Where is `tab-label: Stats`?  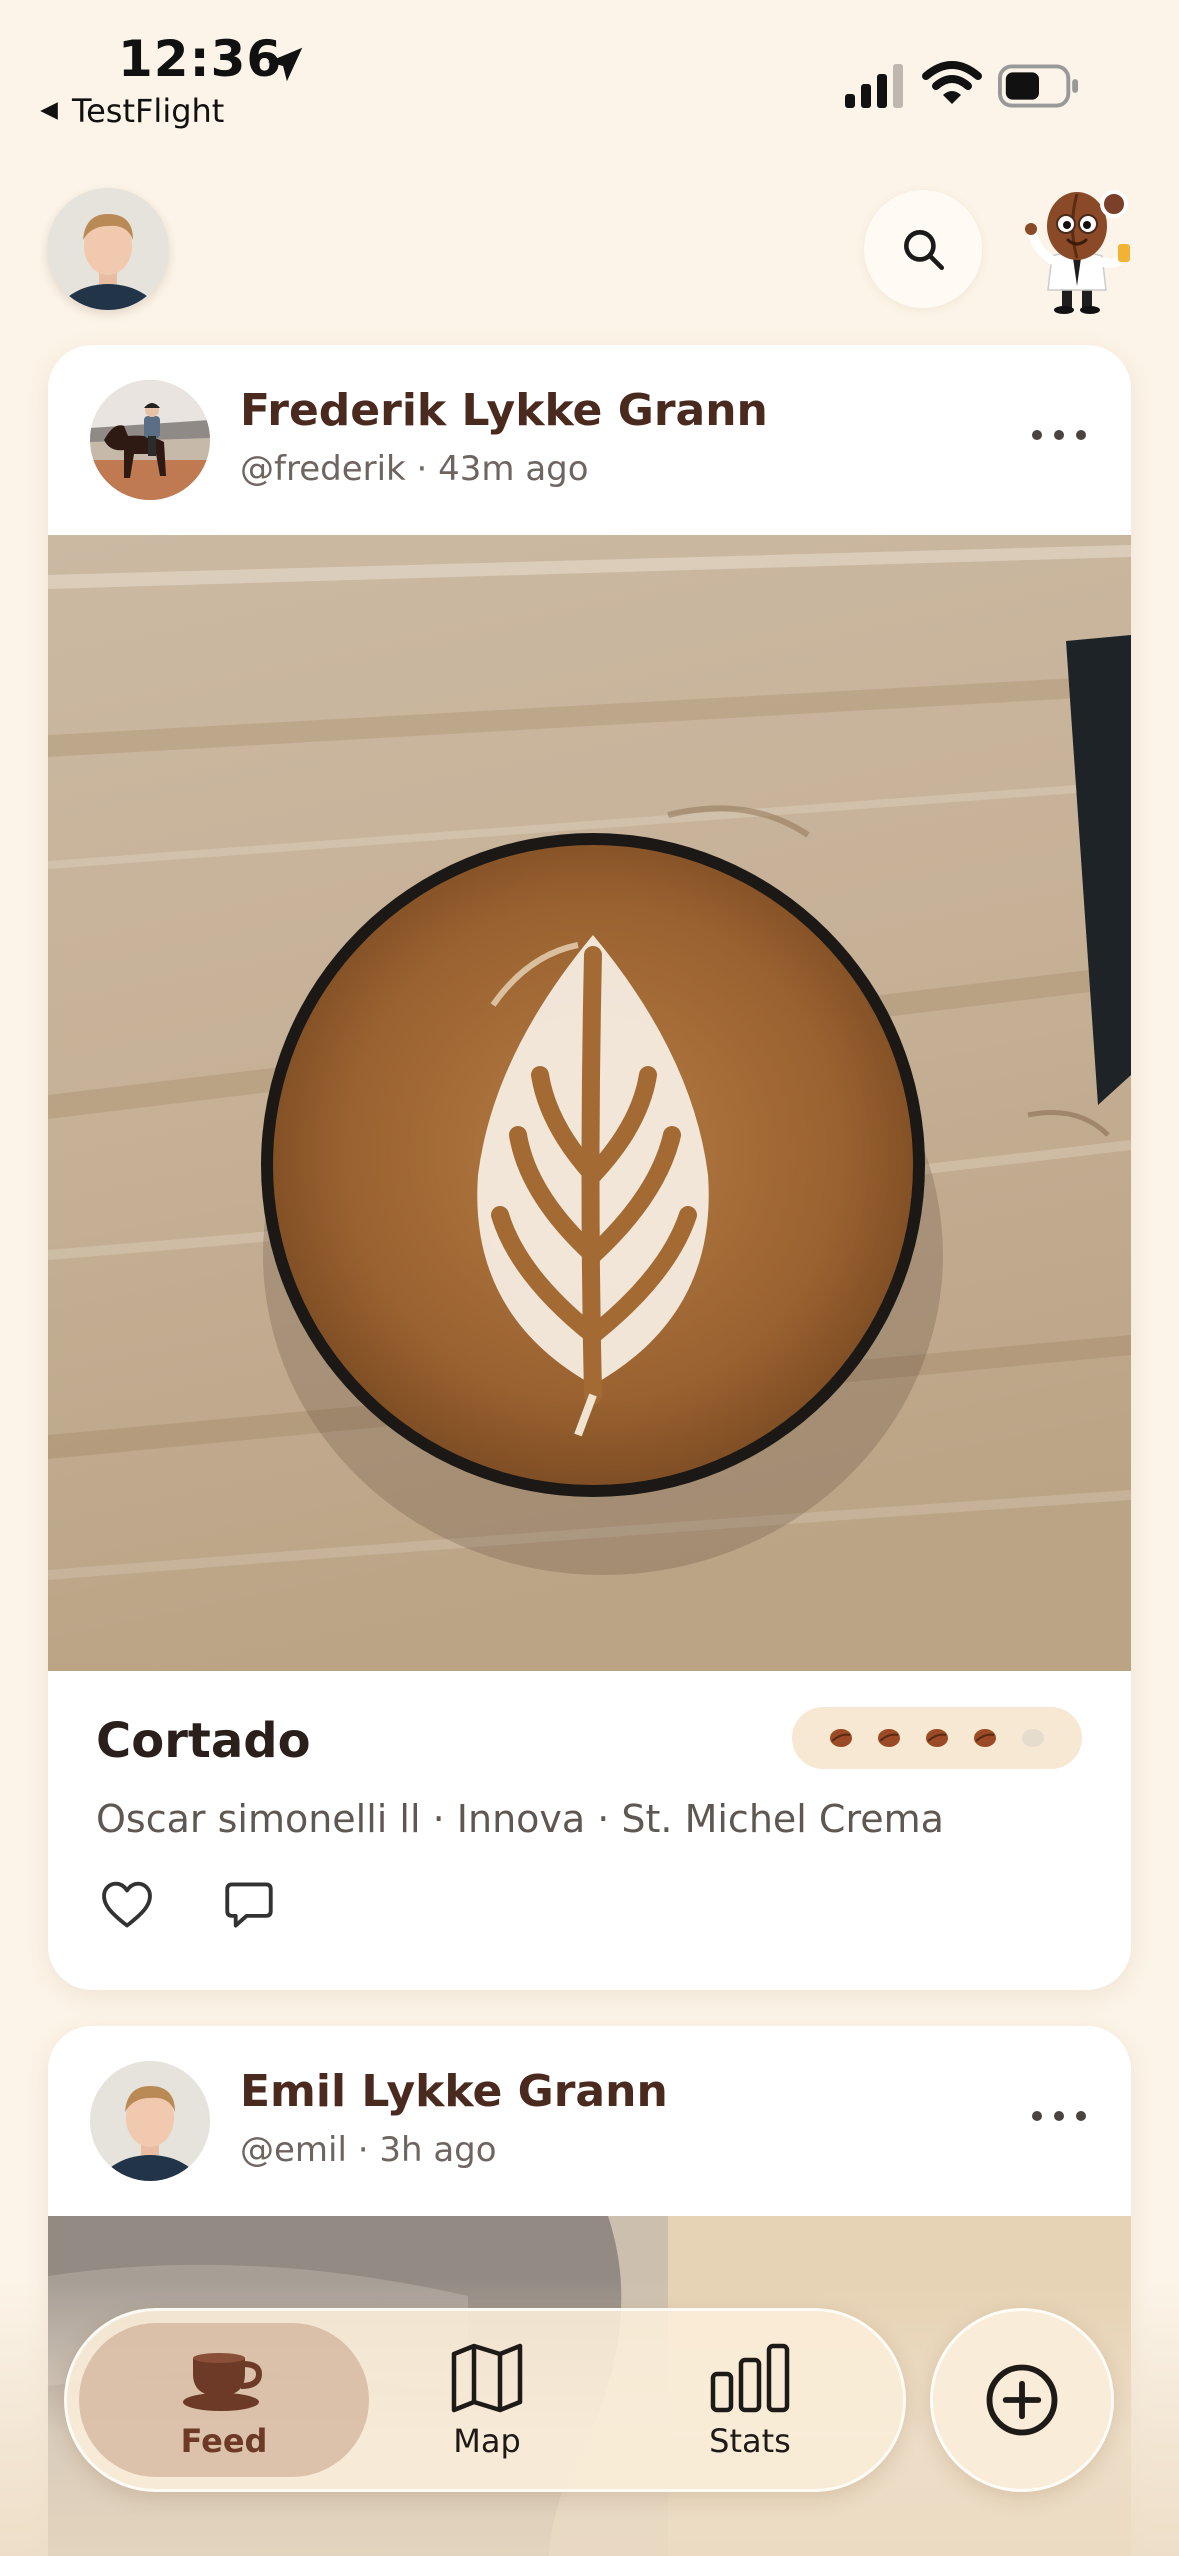 tab-label: Stats is located at coordinates (750, 2441).